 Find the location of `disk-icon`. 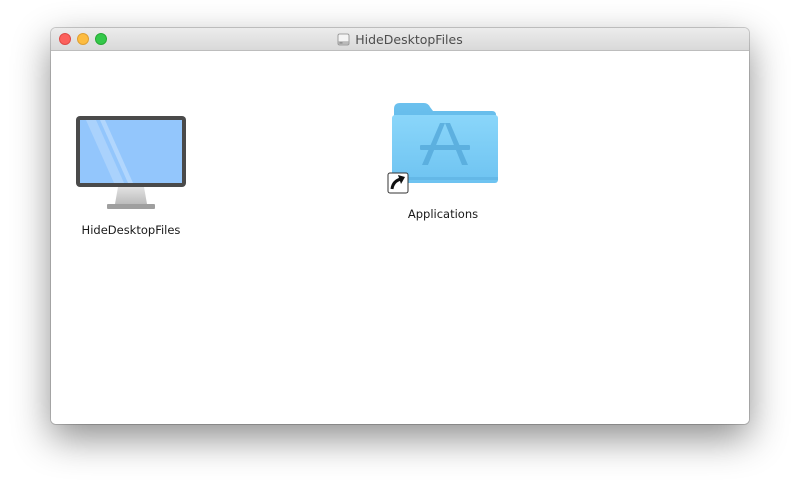

disk-icon is located at coordinates (343, 39).